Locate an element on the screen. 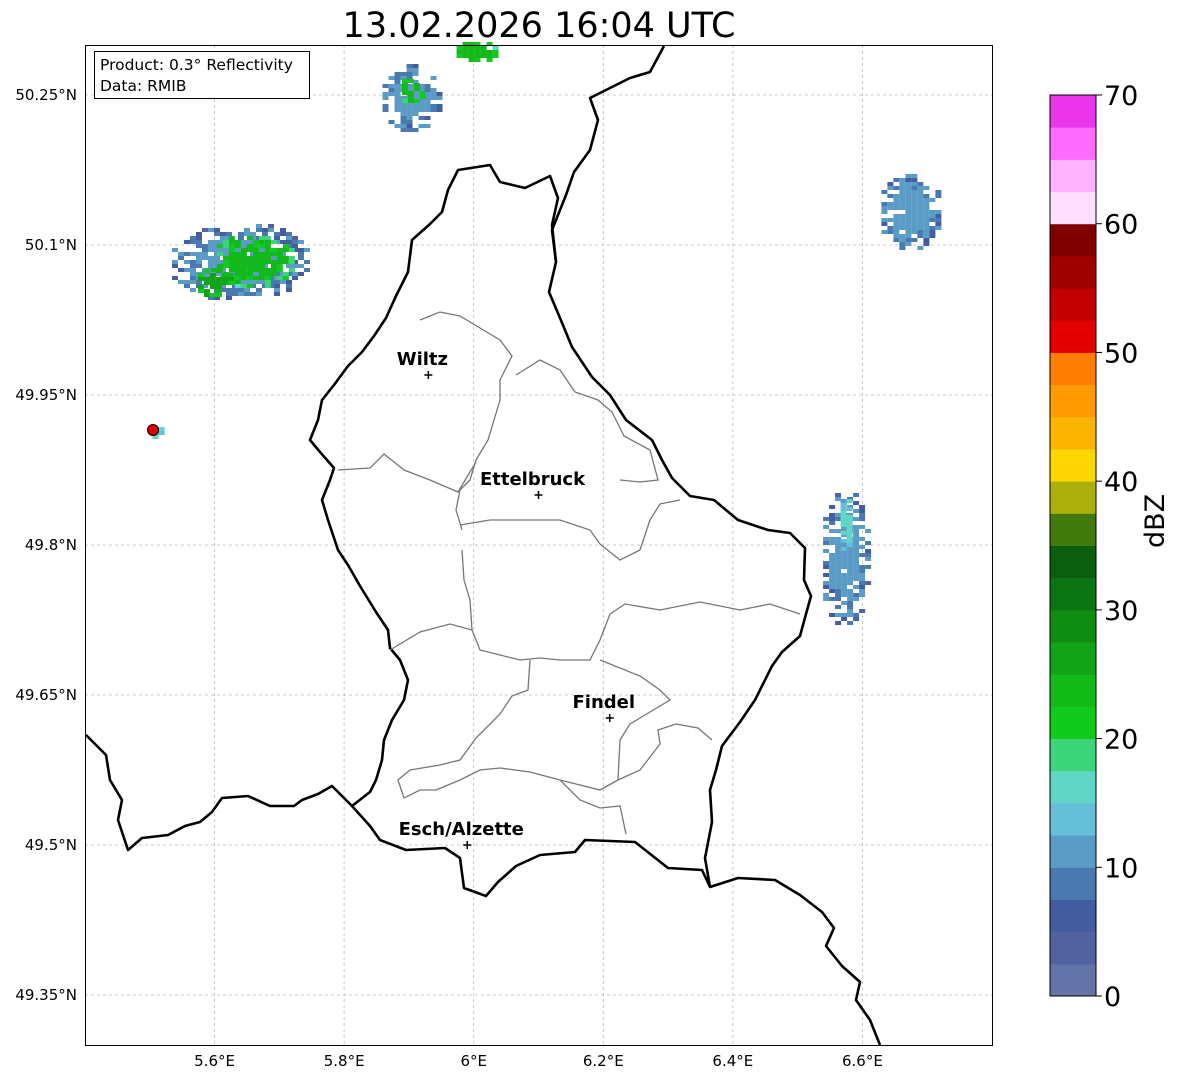 This screenshot has height=1081, width=1184. lat-tick-label: 49.5°N is located at coordinates (51, 845).